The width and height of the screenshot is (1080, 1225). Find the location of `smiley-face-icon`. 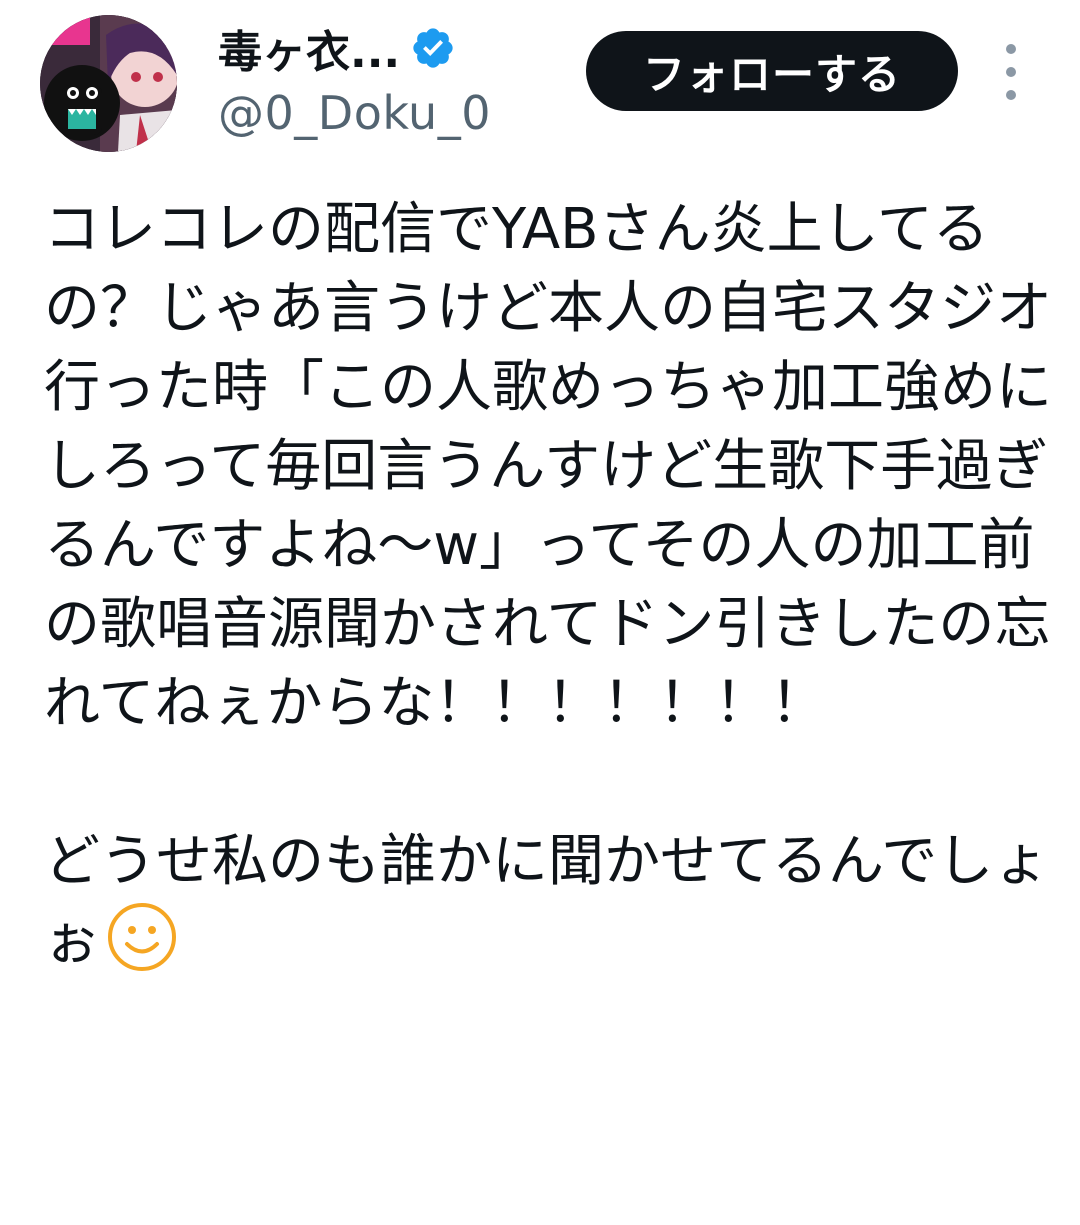

smiley-face-icon is located at coordinates (142, 937).